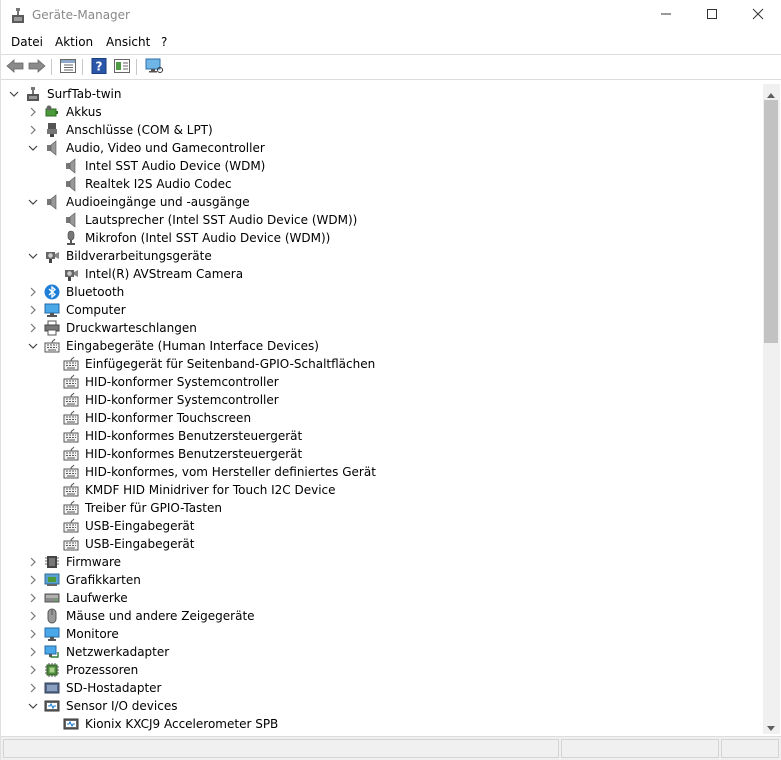 The image size is (781, 760). What do you see at coordinates (382, 634) in the screenshot?
I see `tree-category: Monitore` at bounding box center [382, 634].